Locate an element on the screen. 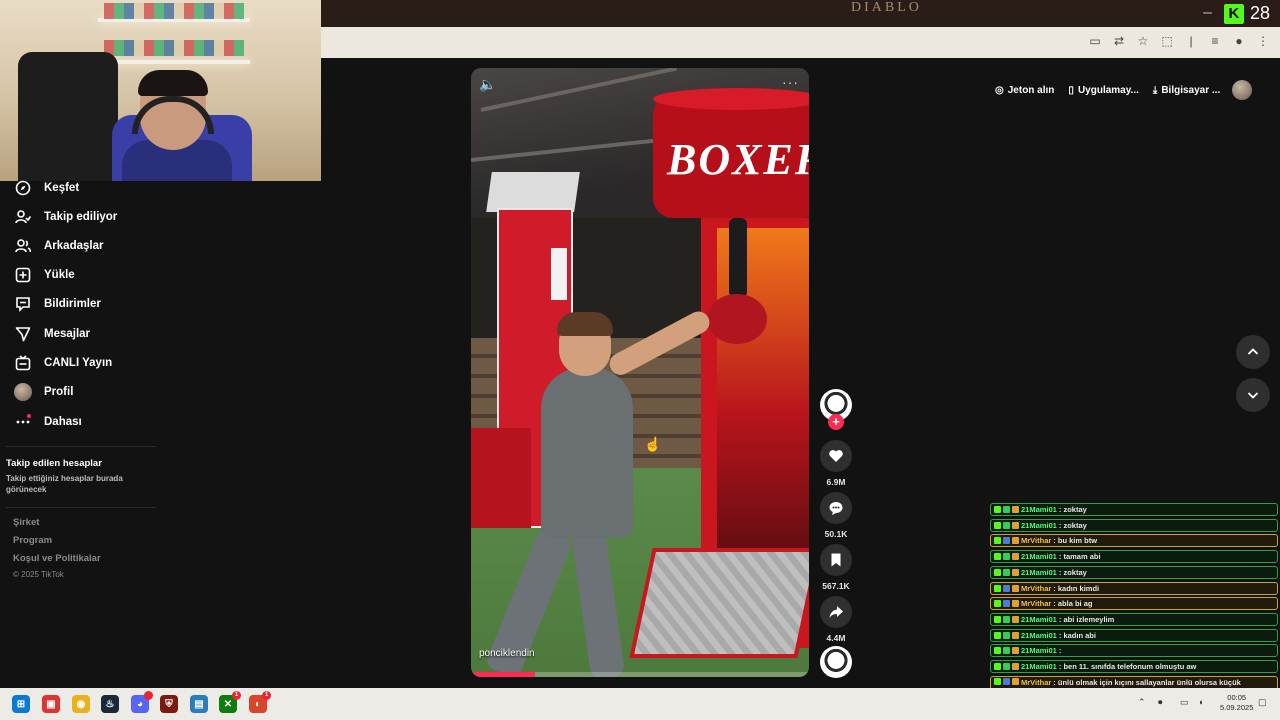 The height and width of the screenshot is (720, 1280). chrome-icon: ◉ is located at coordinates (81, 704).